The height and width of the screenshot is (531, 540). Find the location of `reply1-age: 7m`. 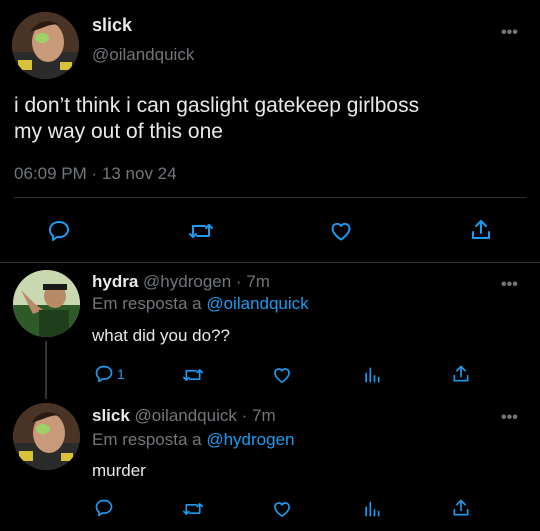

reply1-age: 7m is located at coordinates (258, 281).